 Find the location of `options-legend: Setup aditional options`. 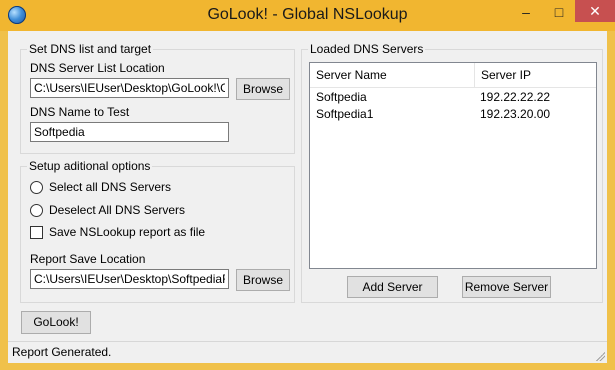

options-legend: Setup aditional options is located at coordinates (90, 166).